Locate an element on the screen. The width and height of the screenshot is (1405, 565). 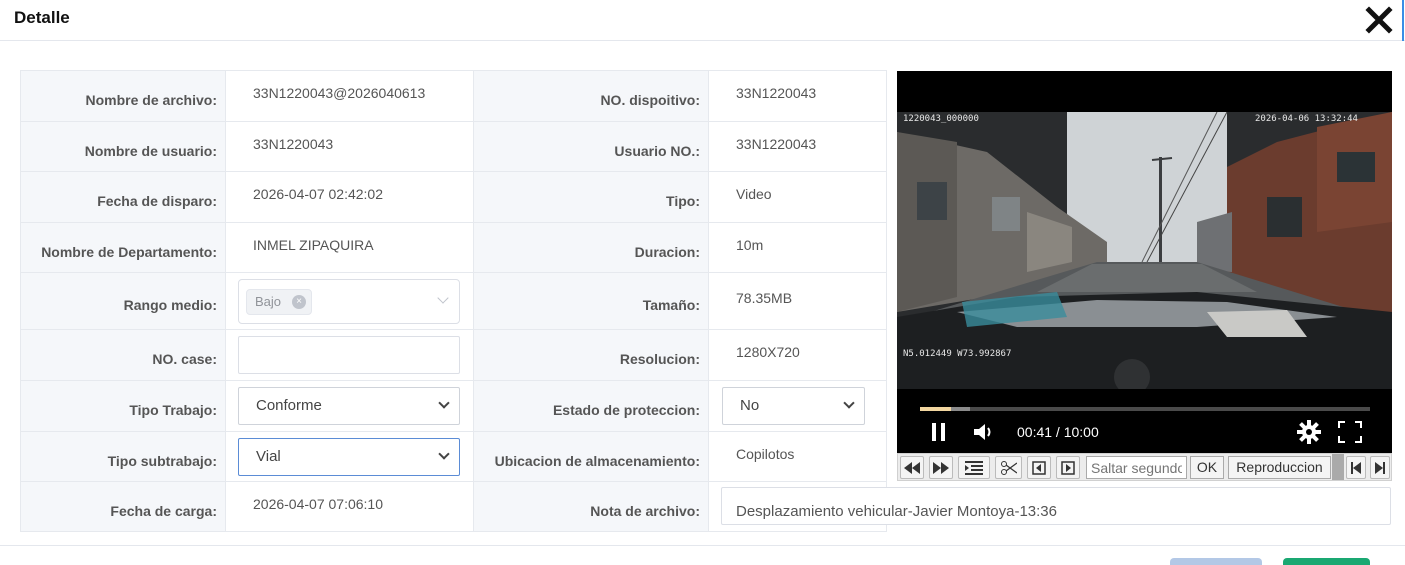
value-user-name: 33N1220043 is located at coordinates (349, 146).